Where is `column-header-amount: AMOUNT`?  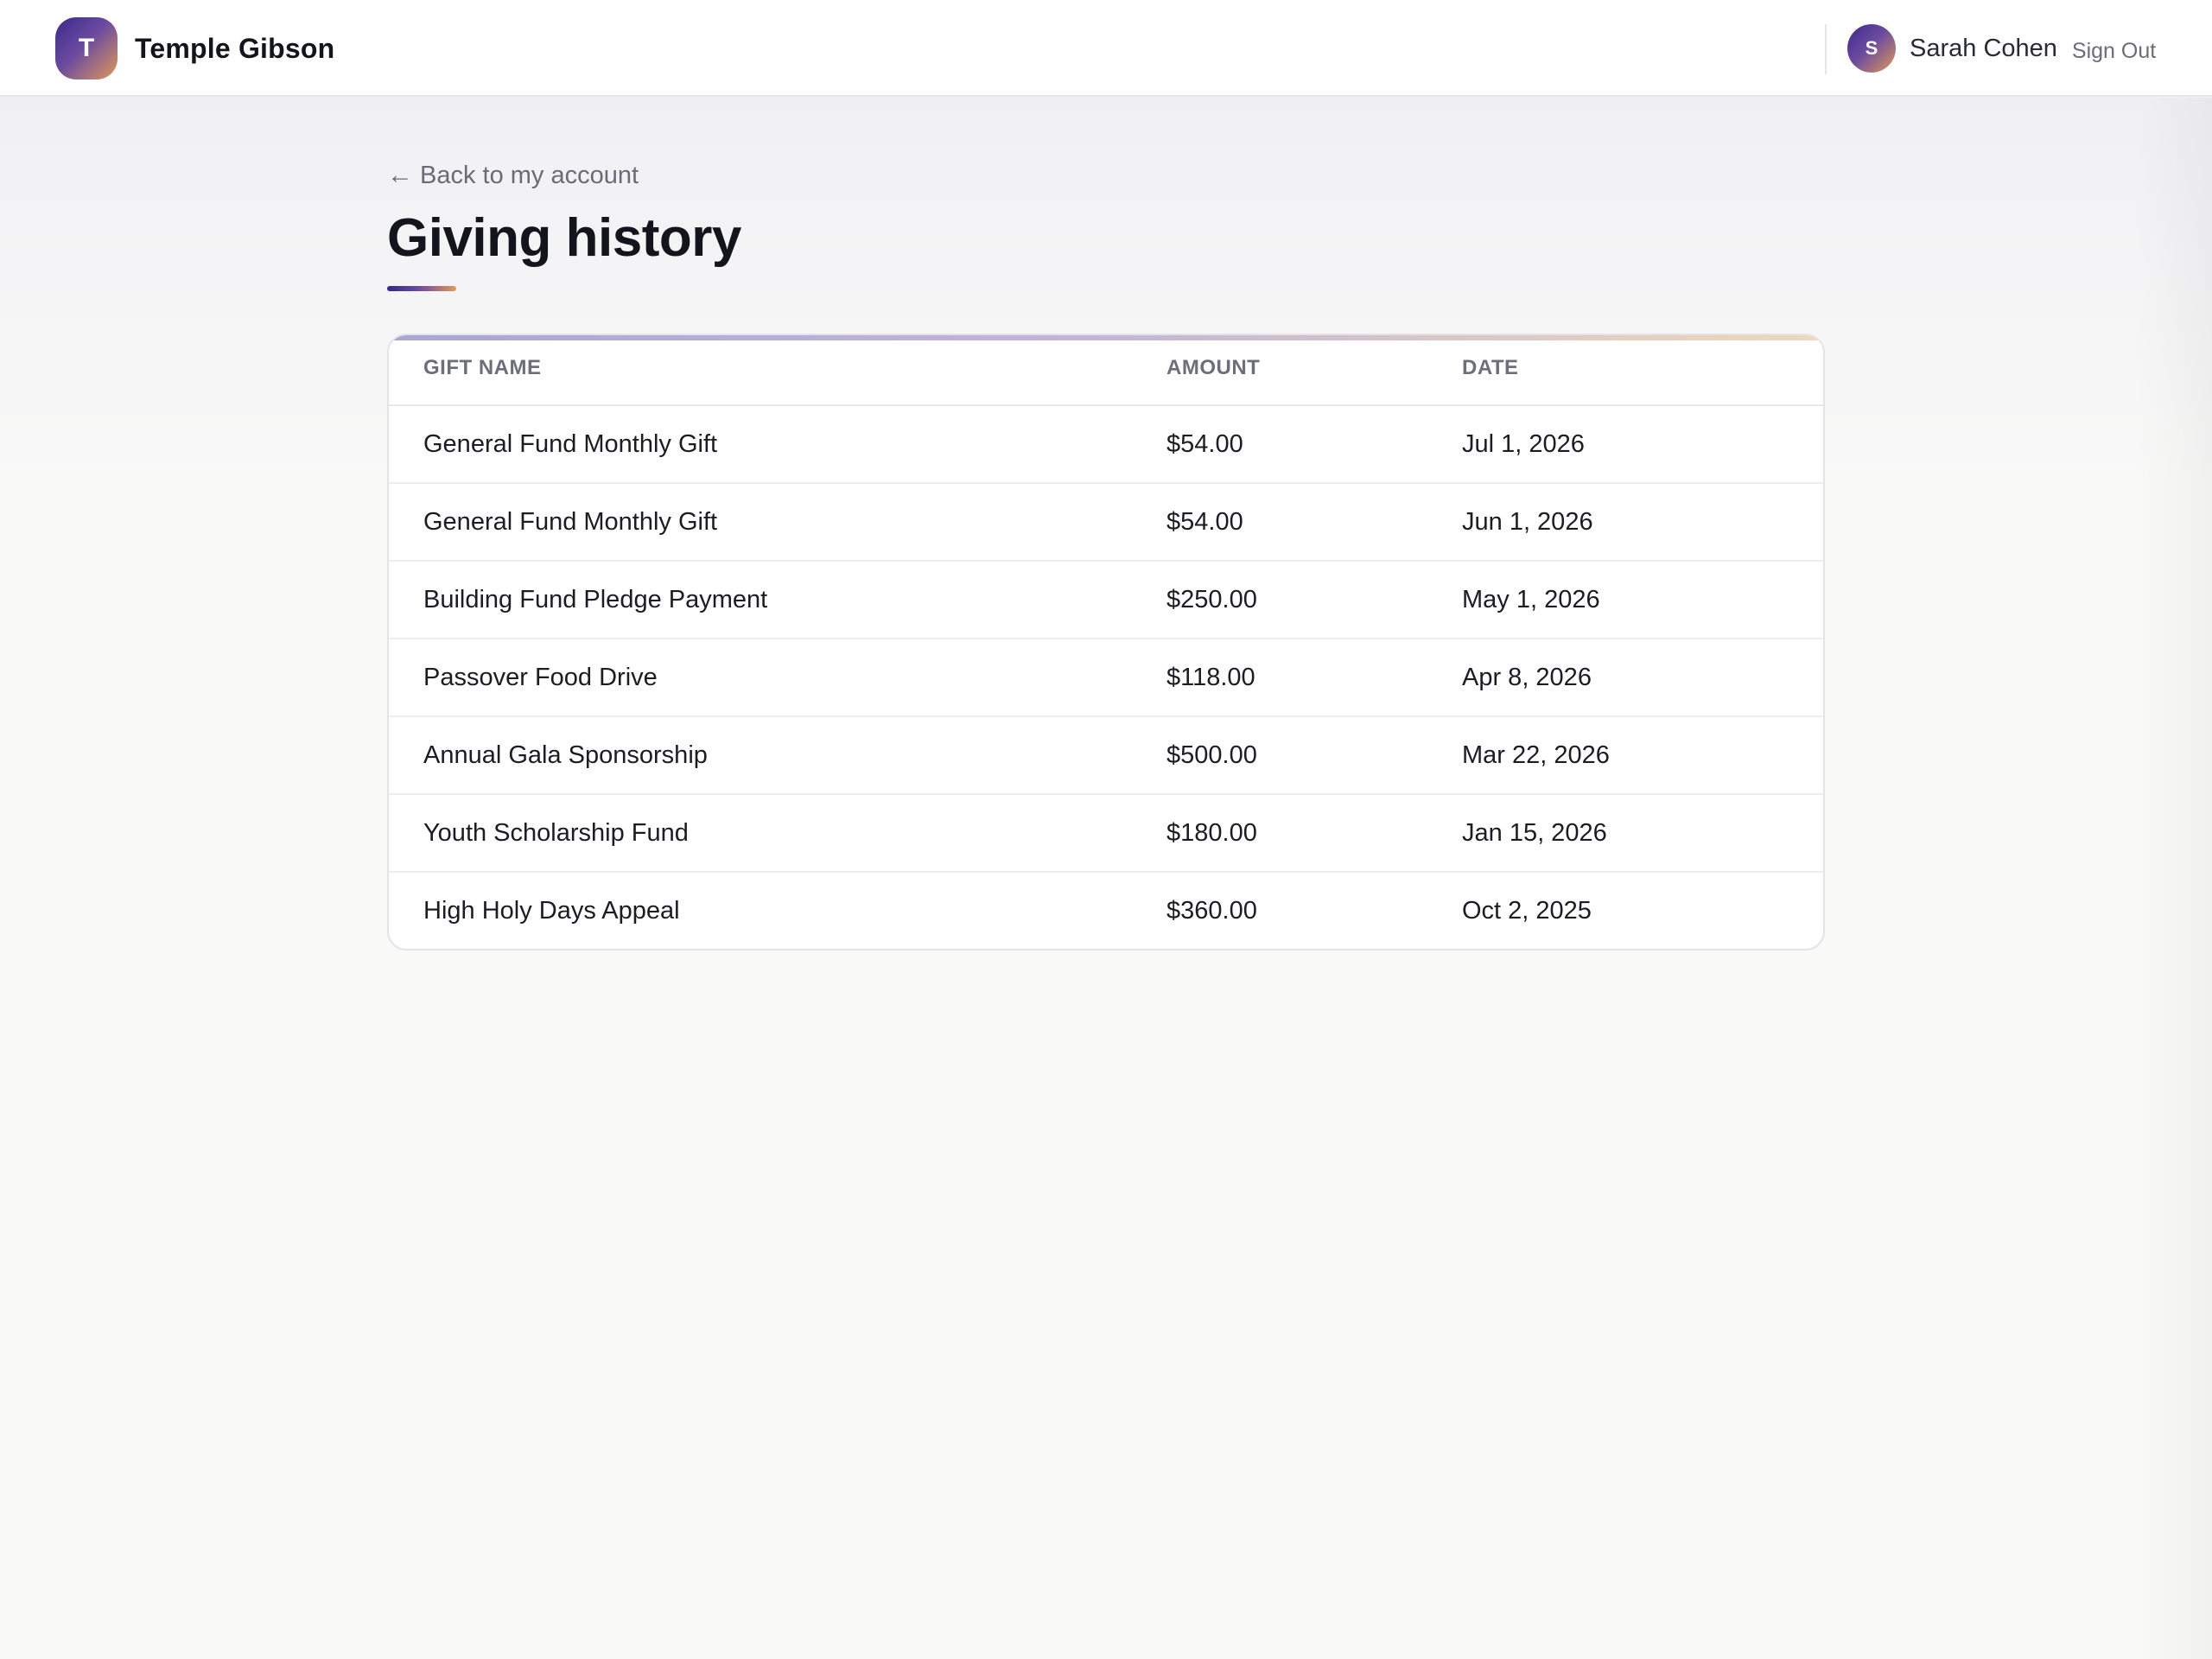 column-header-amount: AMOUNT is located at coordinates (1213, 367).